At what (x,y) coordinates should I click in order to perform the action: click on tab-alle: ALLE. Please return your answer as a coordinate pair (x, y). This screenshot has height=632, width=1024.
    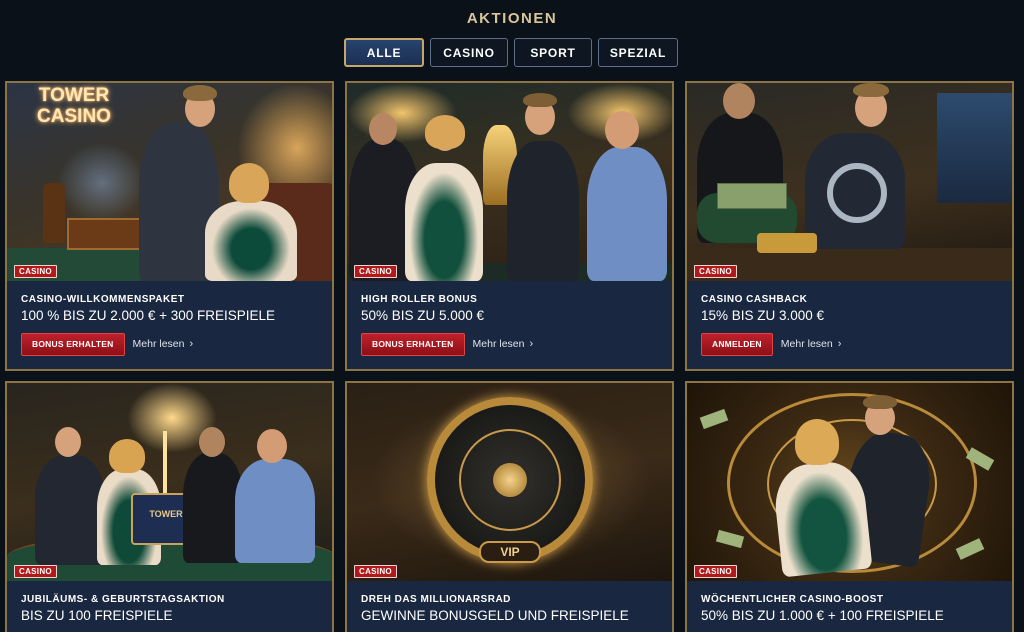
    Looking at the image, I should click on (384, 52).